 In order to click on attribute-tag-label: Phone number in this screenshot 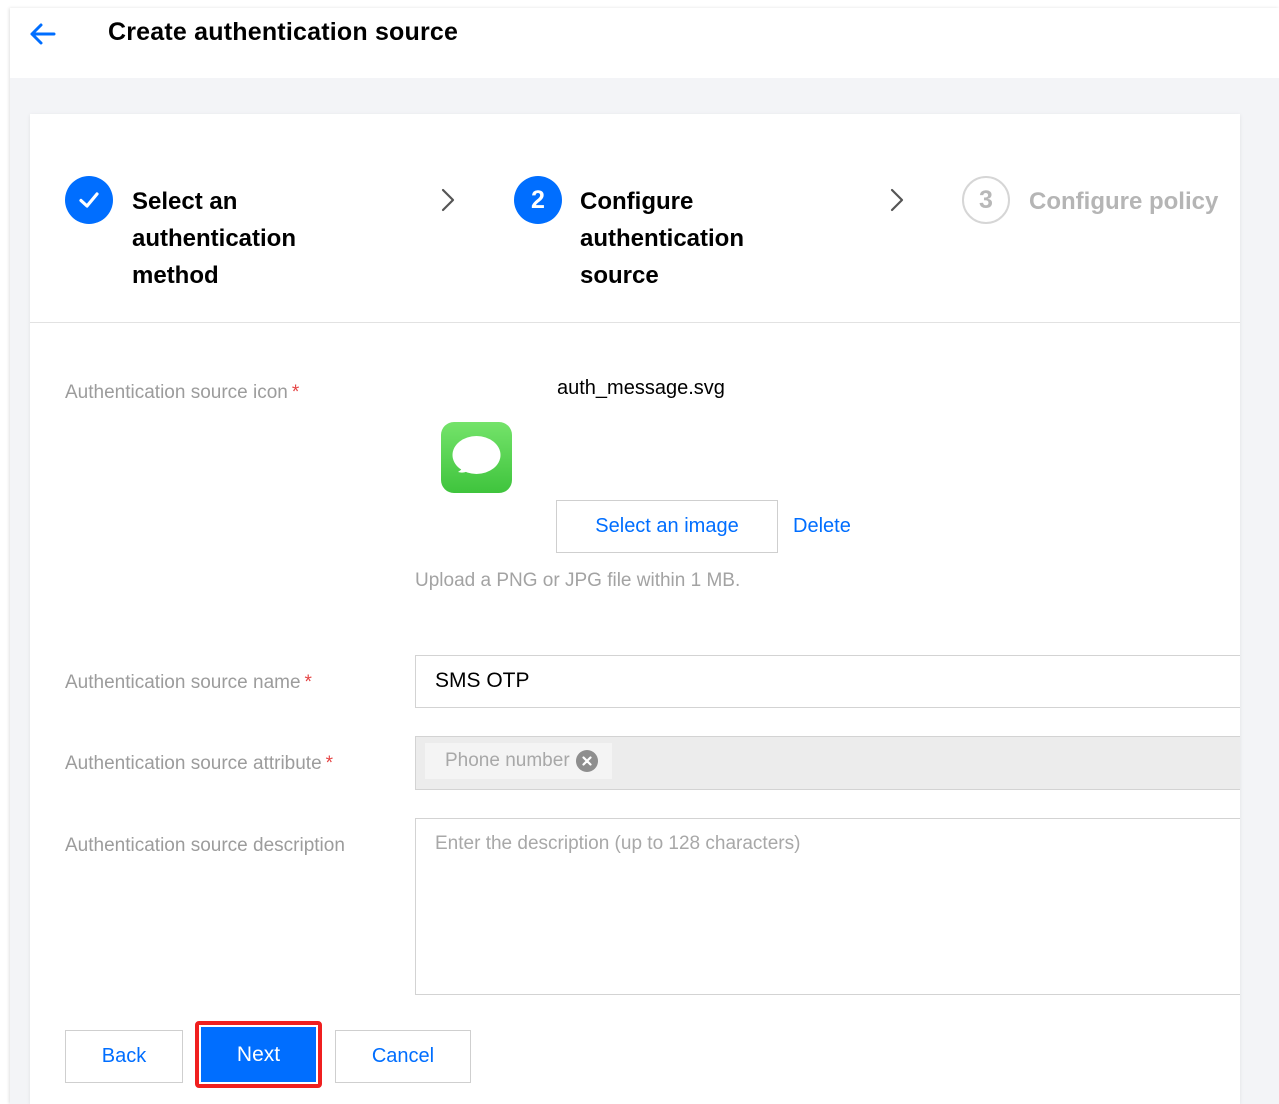, I will do `click(507, 760)`.